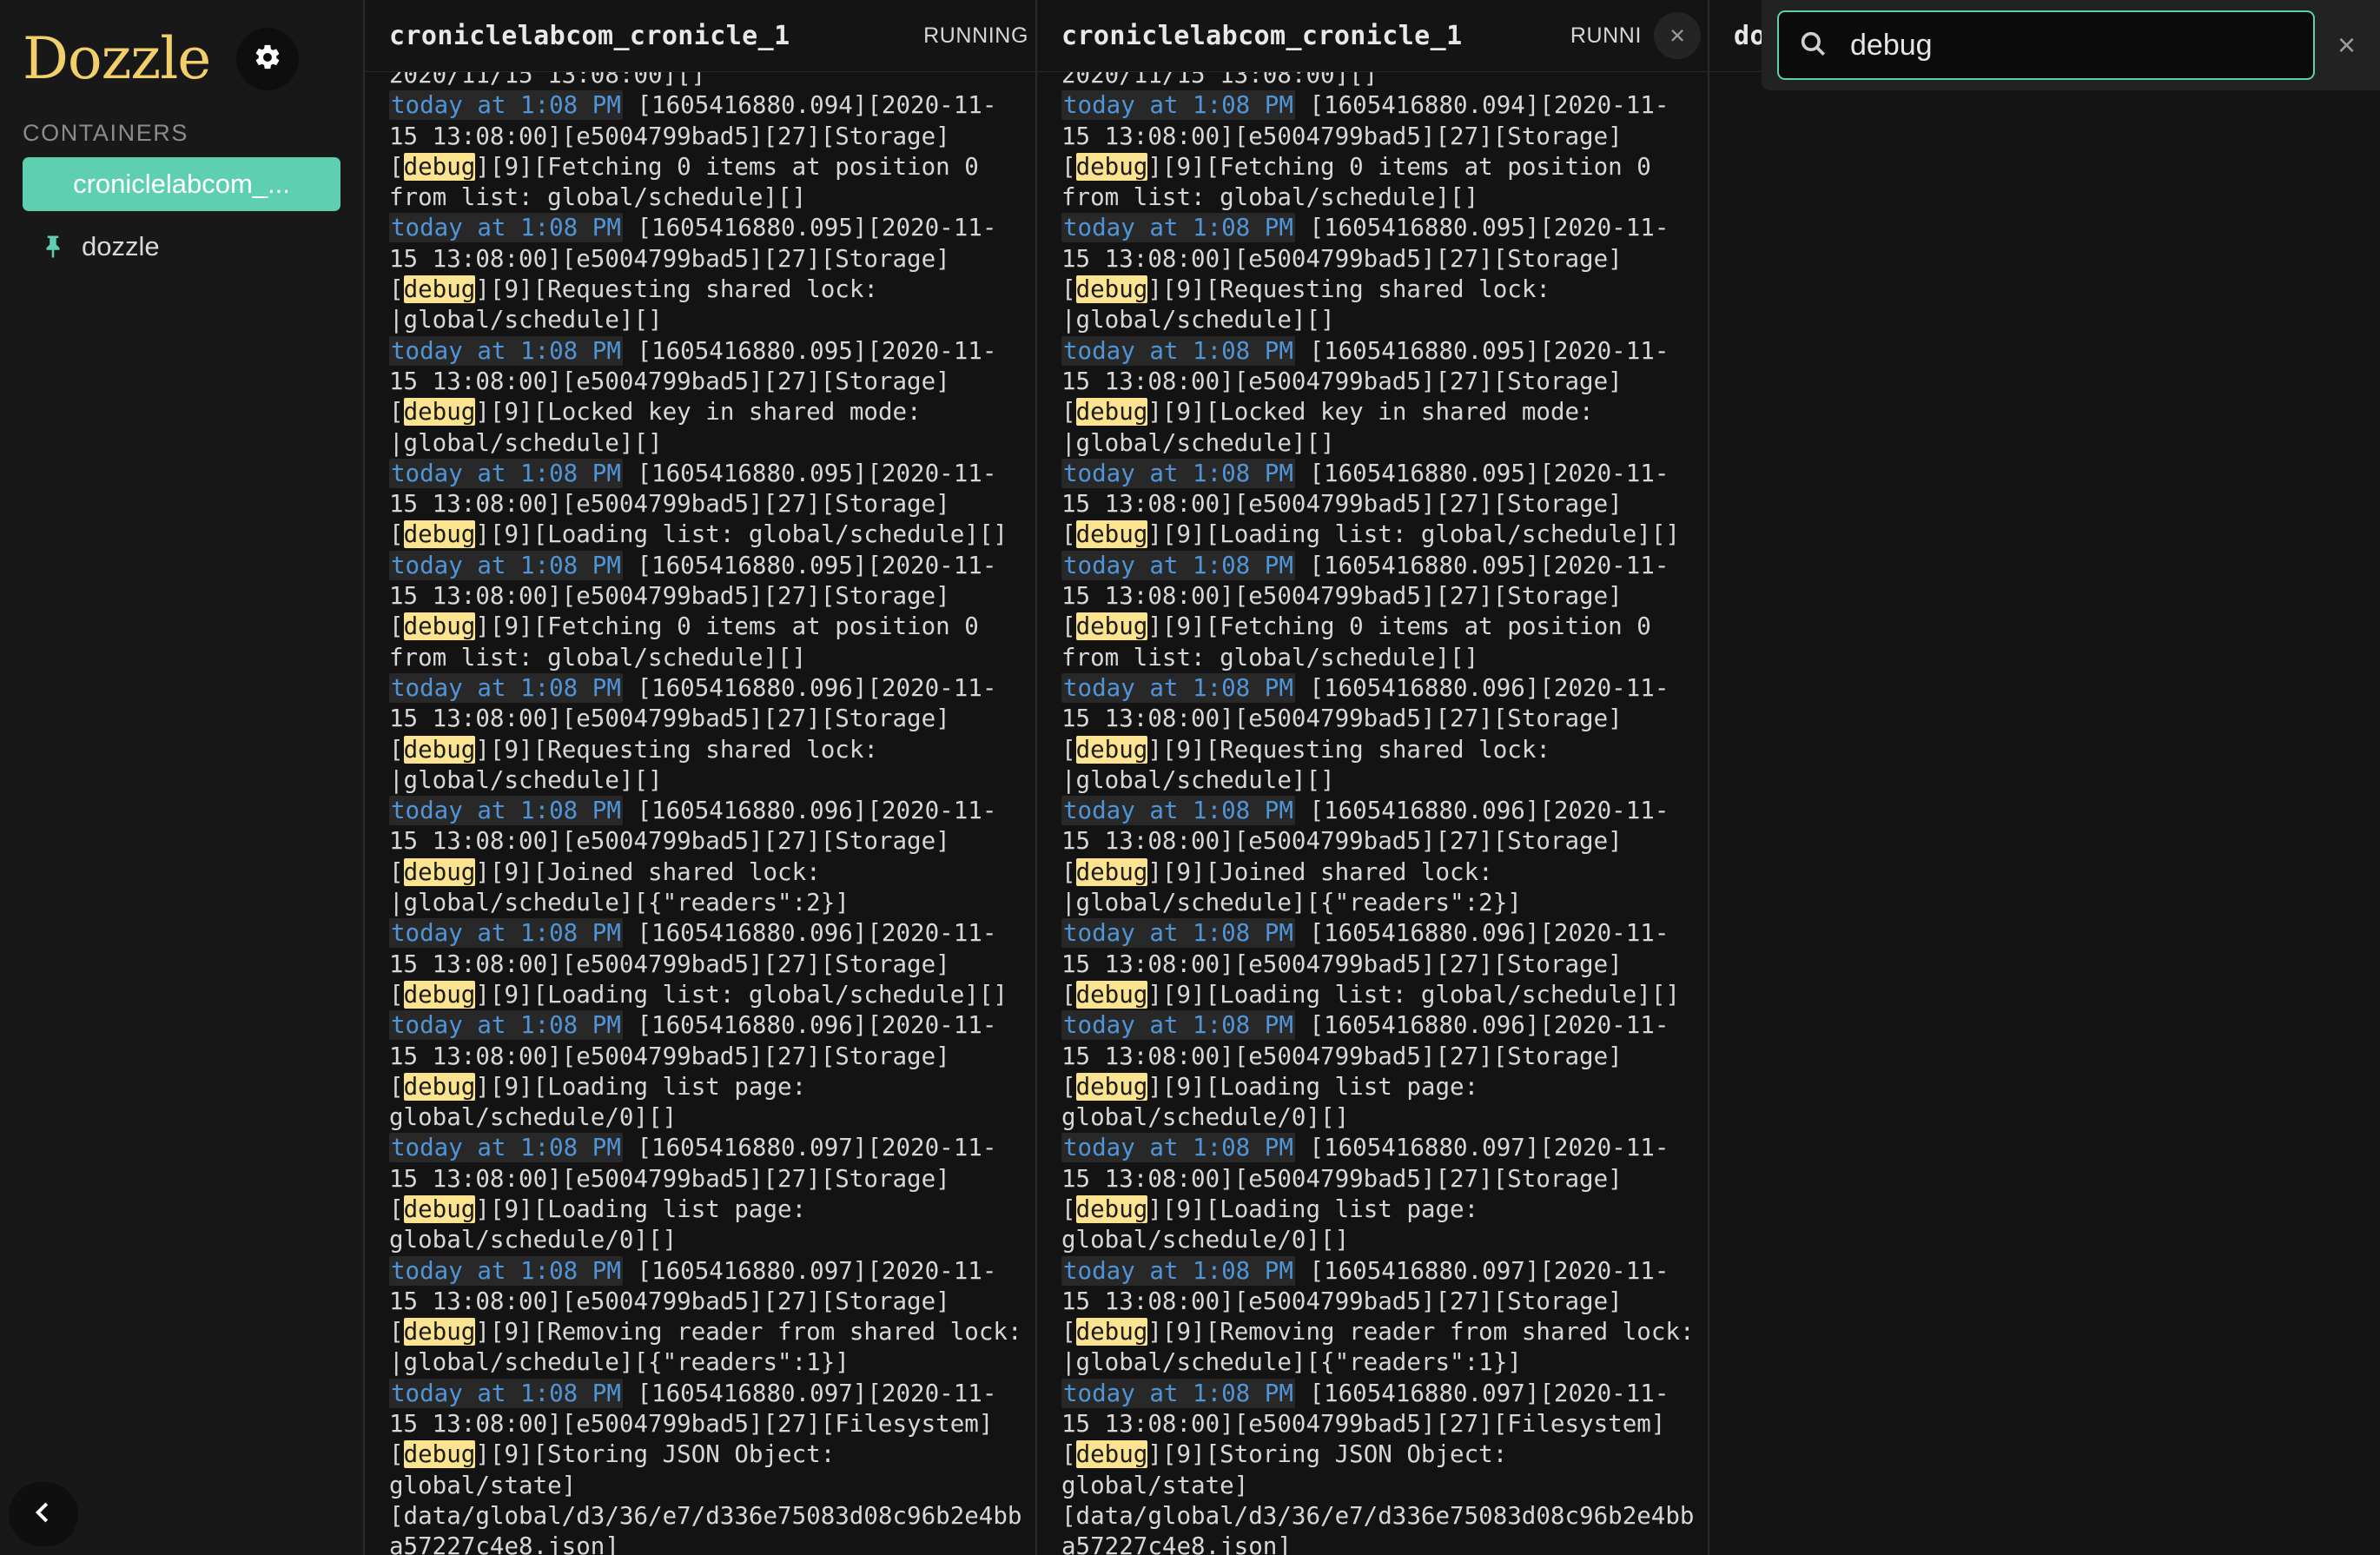  What do you see at coordinates (589, 35) in the screenshot?
I see `log-column-1-title: croniclelabcom_cronicle_1` at bounding box center [589, 35].